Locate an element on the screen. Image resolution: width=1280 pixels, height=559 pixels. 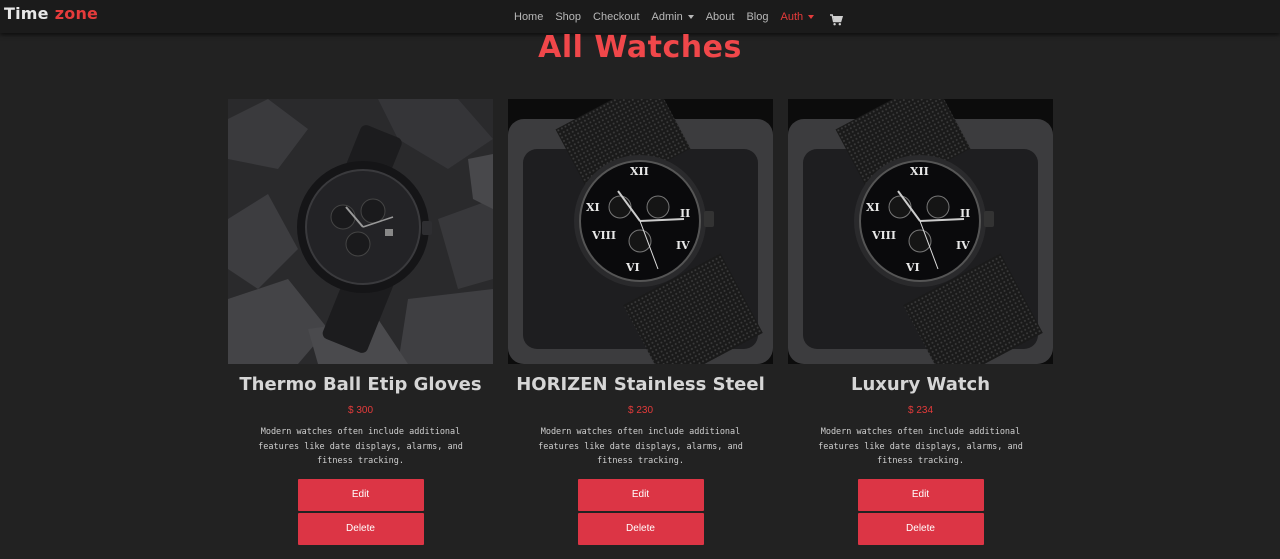
nav-home: Home is located at coordinates (528, 17).